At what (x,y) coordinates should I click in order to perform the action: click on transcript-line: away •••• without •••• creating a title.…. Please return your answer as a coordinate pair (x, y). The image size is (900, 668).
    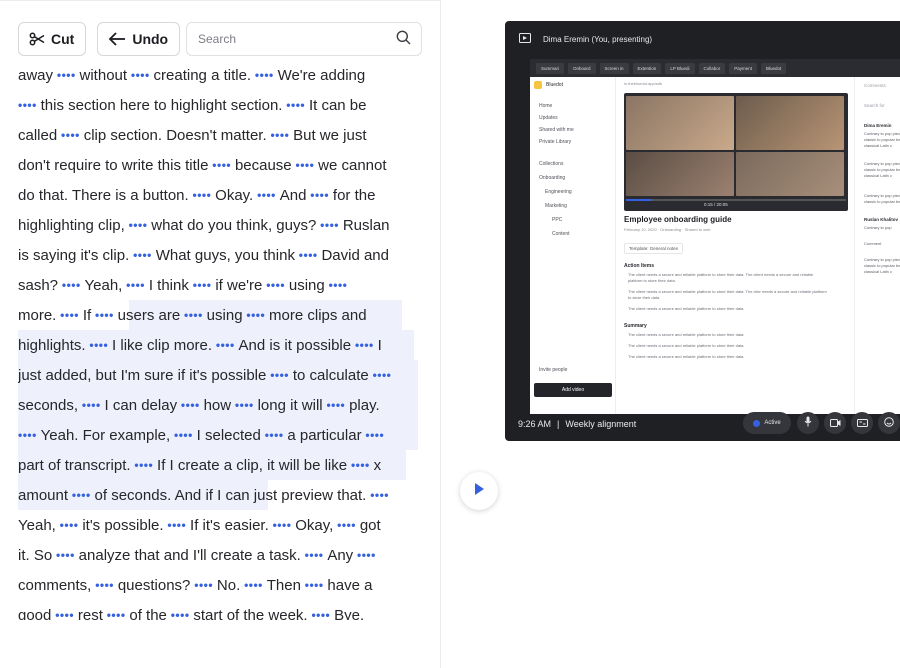
    Looking at the image, I should click on (191, 75).